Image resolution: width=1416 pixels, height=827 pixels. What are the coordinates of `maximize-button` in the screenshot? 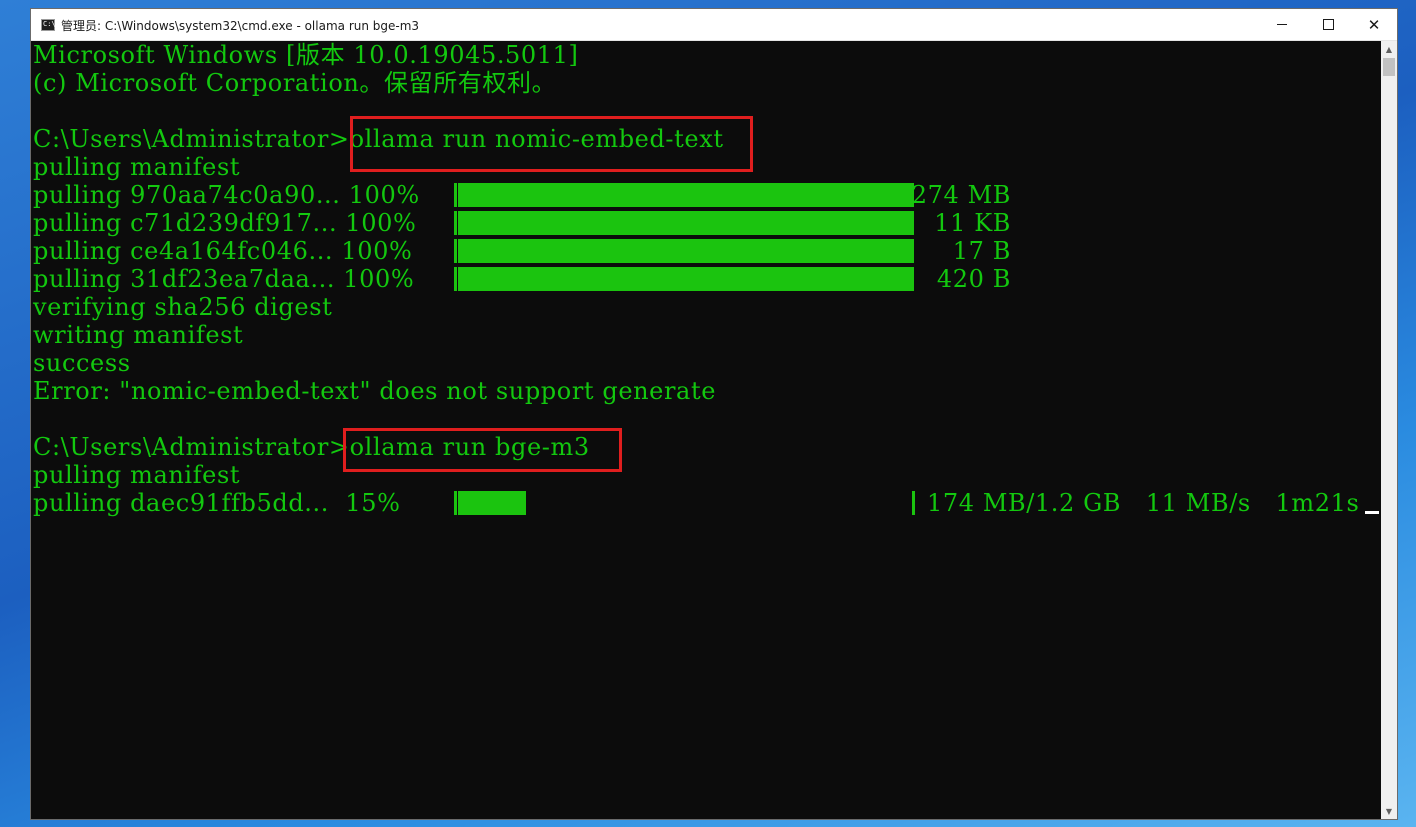 It's located at (1328, 24).